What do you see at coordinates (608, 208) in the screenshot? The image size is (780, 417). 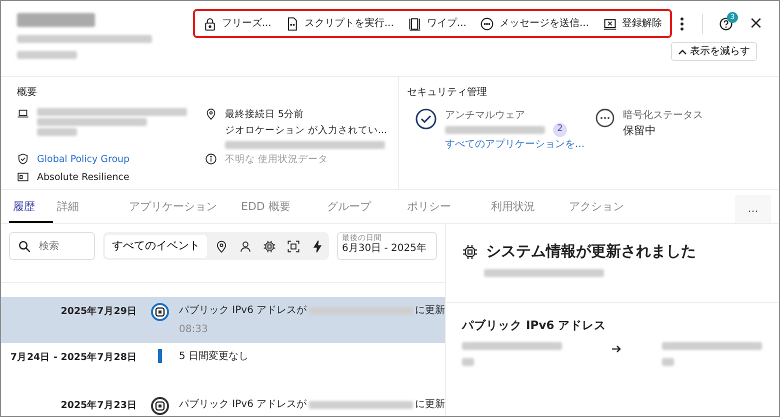 I see `tab: アクション` at bounding box center [608, 208].